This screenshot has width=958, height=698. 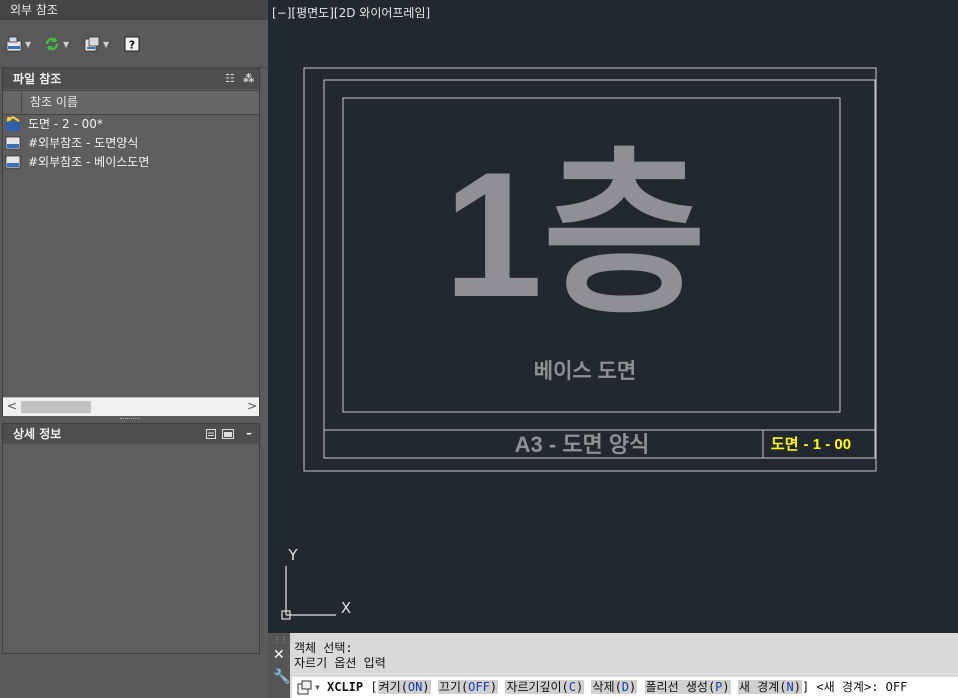 What do you see at coordinates (34, 10) in the screenshot?
I see `palette-title: 외부 참조` at bounding box center [34, 10].